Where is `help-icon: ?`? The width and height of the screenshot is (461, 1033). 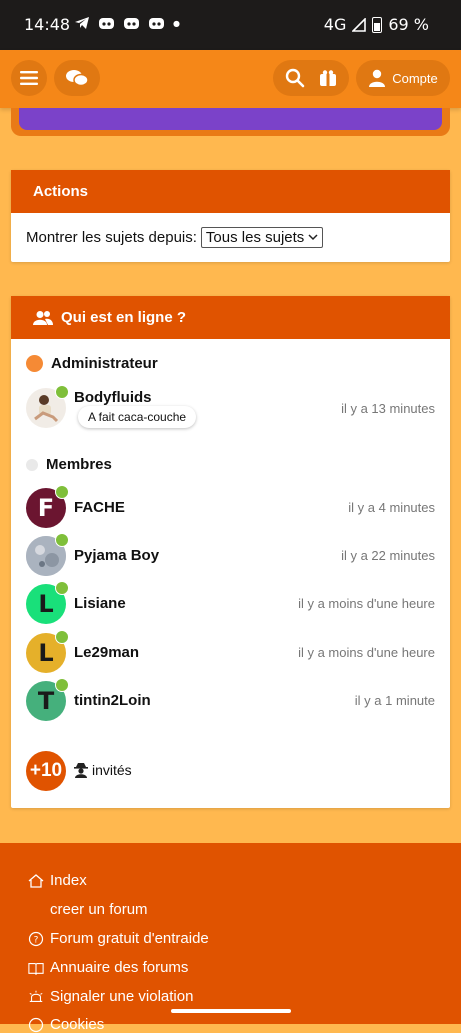
help-icon: ? is located at coordinates (36, 939).